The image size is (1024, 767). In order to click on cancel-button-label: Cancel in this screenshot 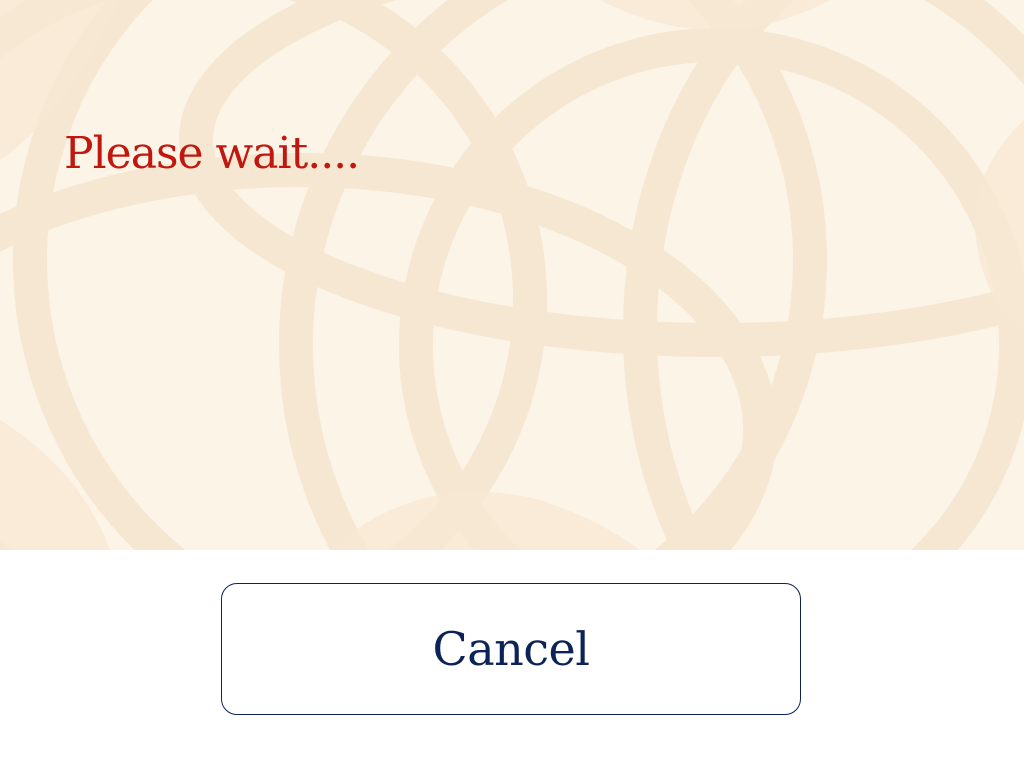, I will do `click(511, 649)`.